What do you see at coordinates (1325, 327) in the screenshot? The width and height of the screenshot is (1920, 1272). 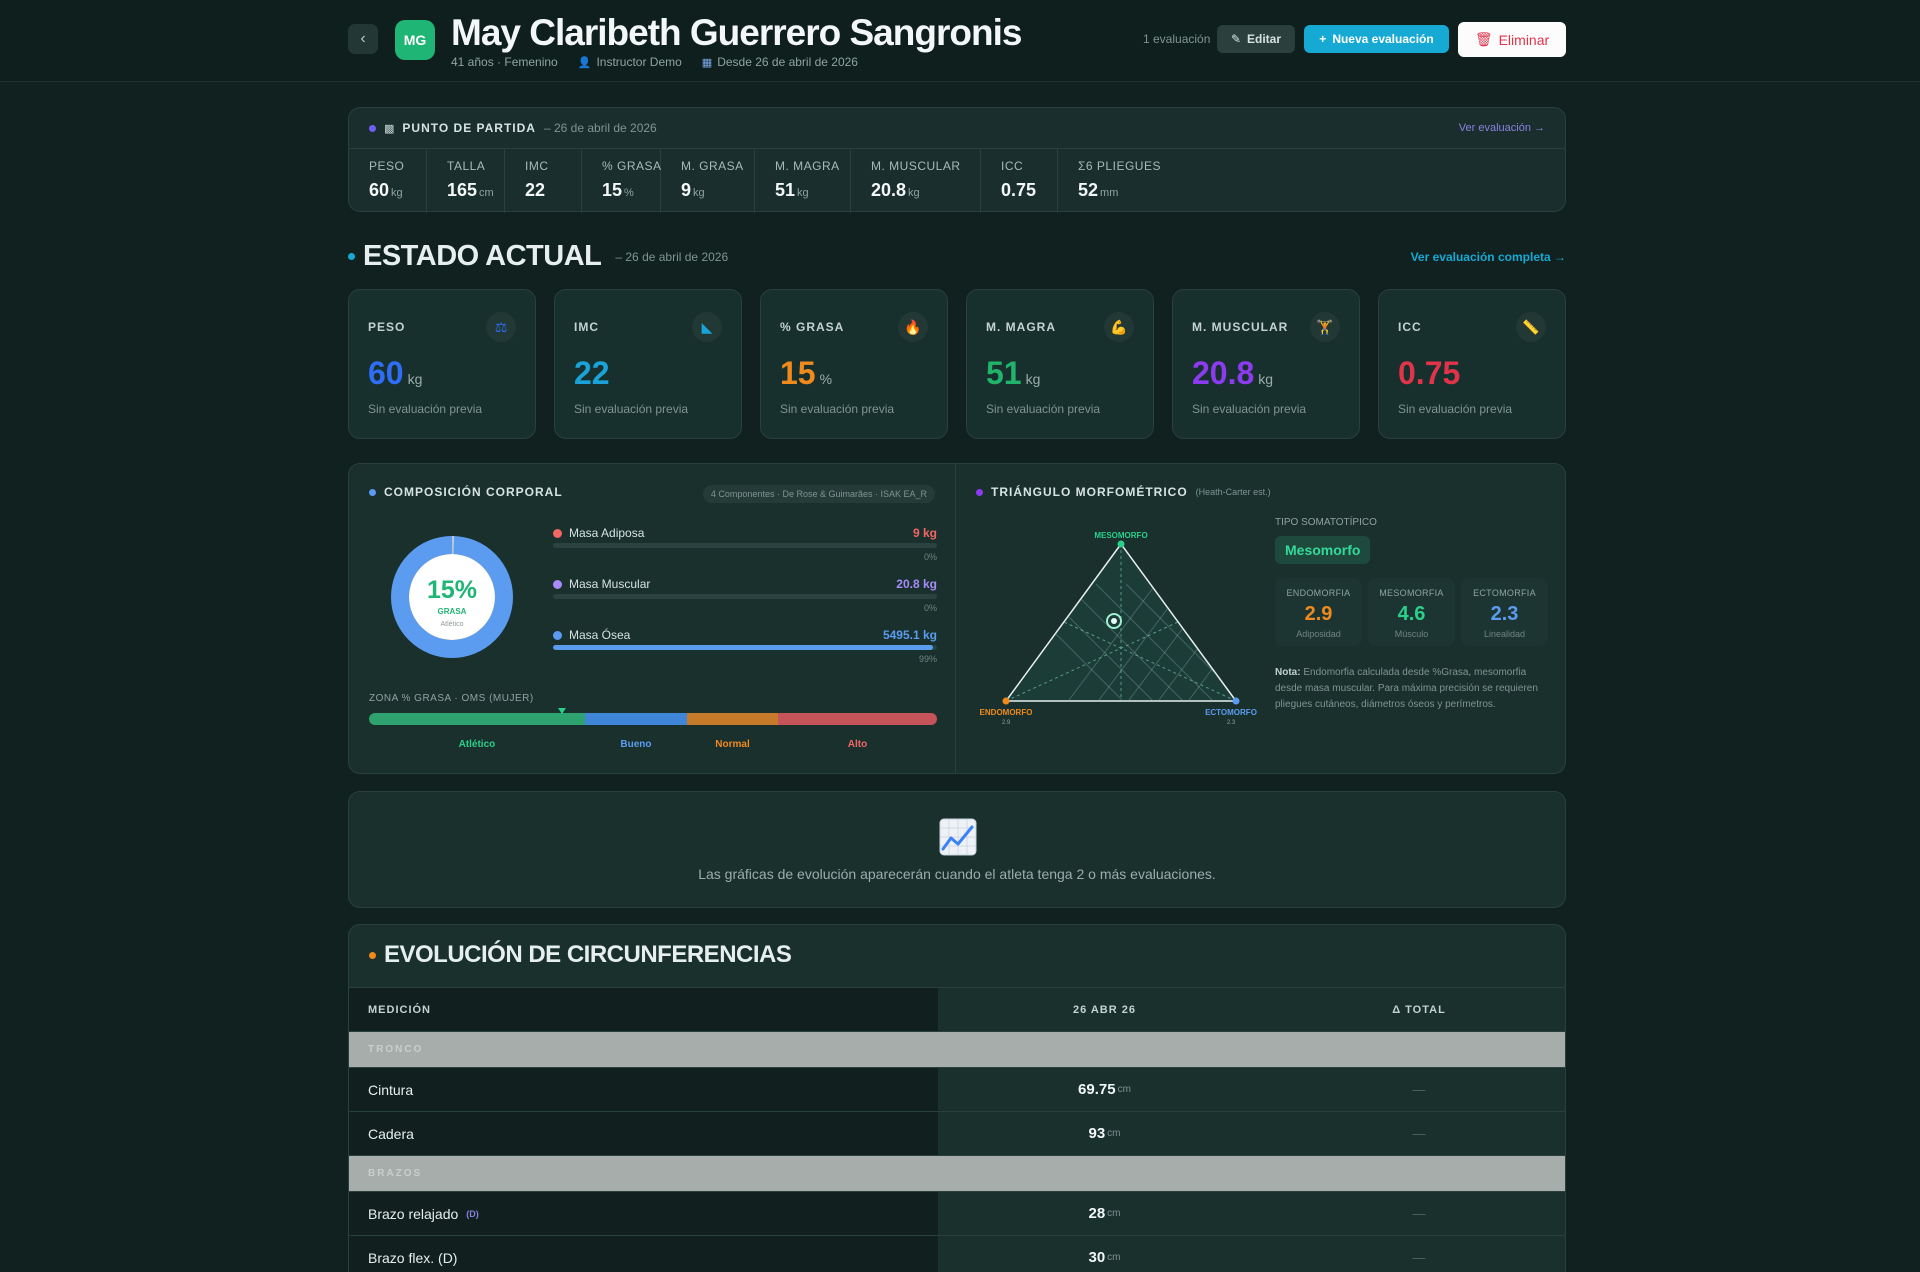 I see `weightlifter-icon: 🏋` at bounding box center [1325, 327].